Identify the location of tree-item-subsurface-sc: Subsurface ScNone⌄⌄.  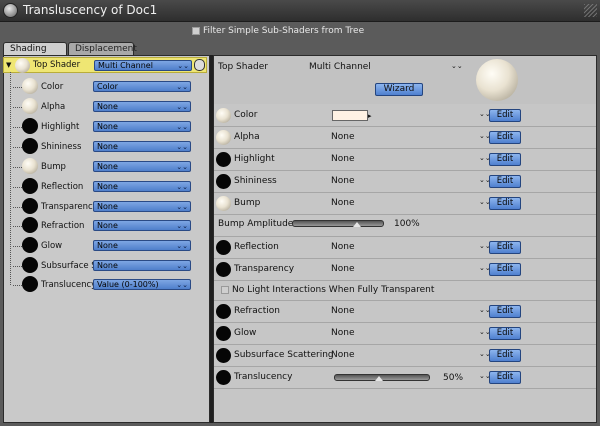
(105, 266).